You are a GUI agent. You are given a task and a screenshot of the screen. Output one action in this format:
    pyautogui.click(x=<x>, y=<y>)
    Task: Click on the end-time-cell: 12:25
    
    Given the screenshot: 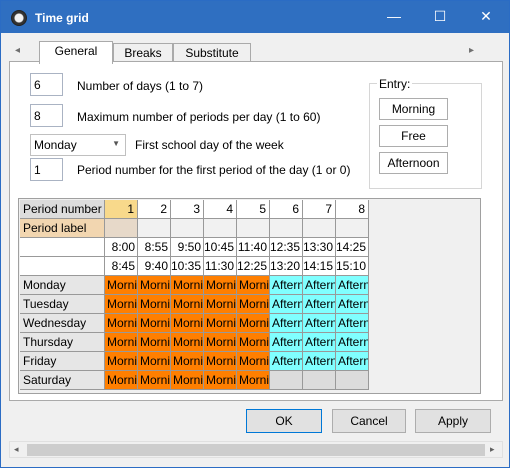 What is the action you would take?
    pyautogui.click(x=253, y=266)
    